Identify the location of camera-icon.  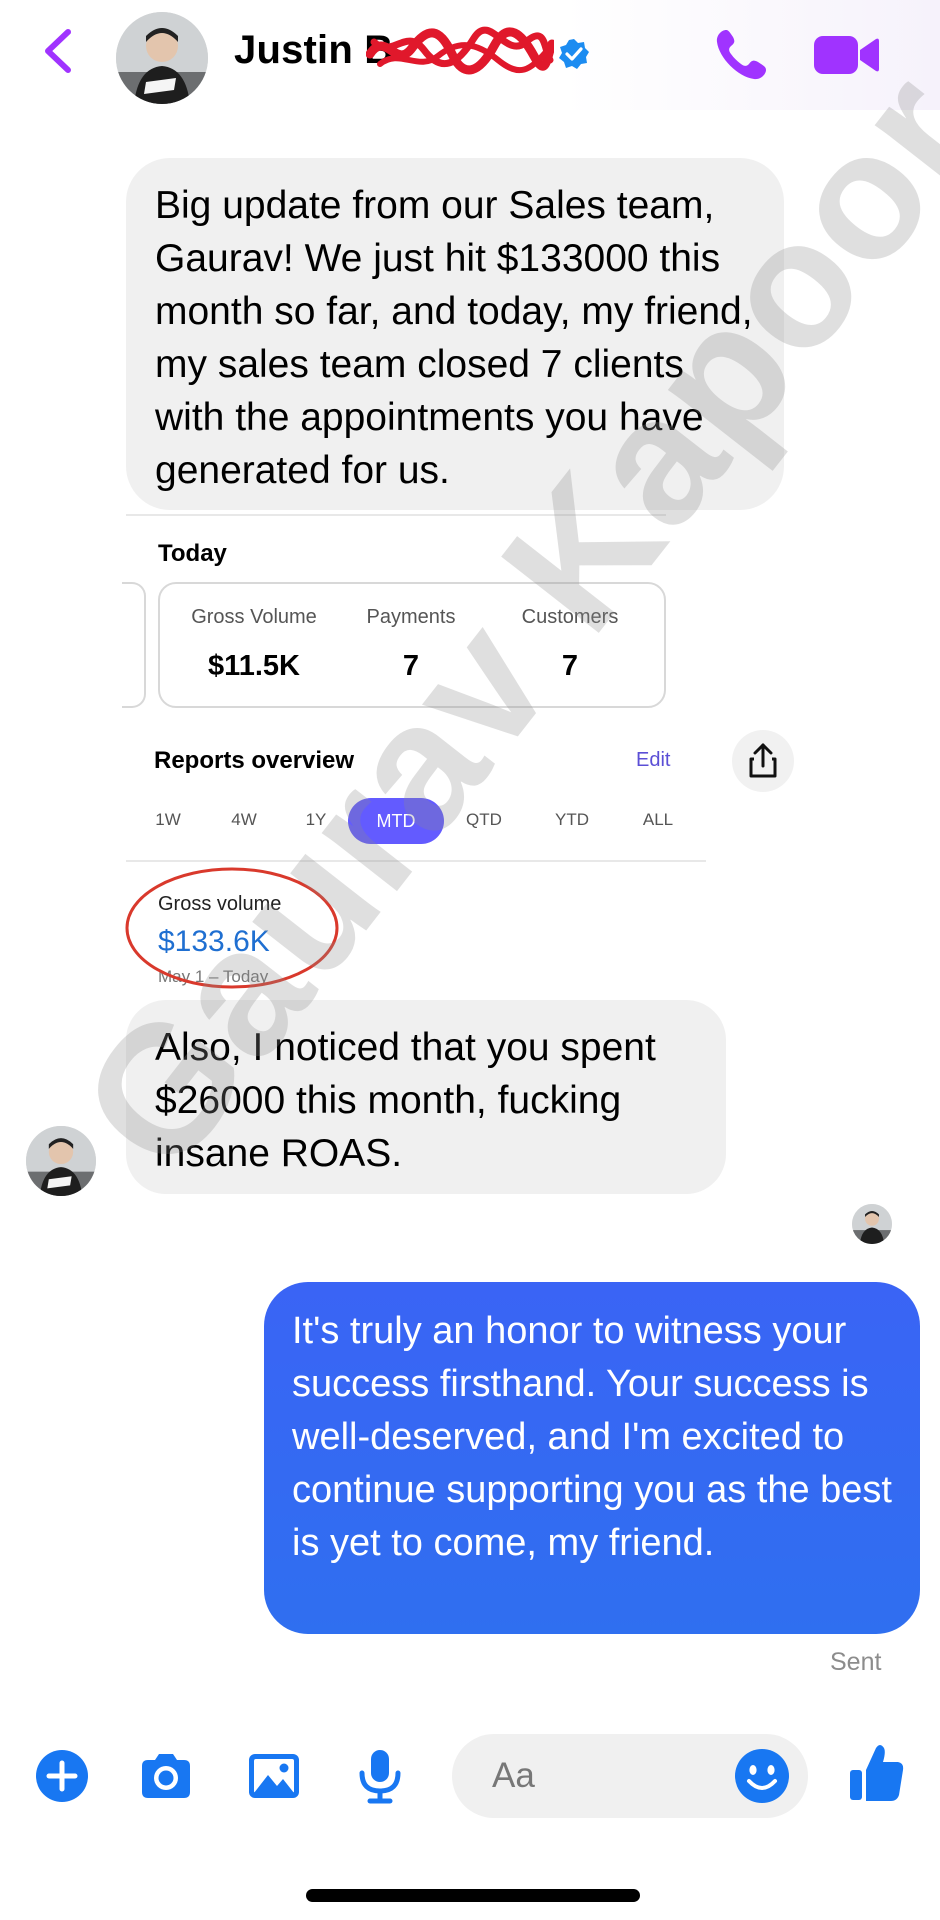
(166, 1776).